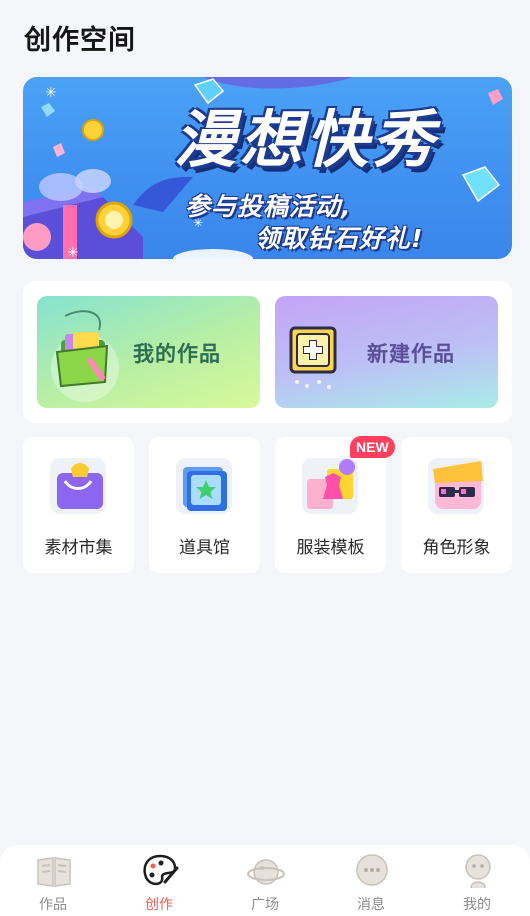 Image resolution: width=530 pixels, height=916 pixels. I want to click on tab-works: 作品, so click(53, 880).